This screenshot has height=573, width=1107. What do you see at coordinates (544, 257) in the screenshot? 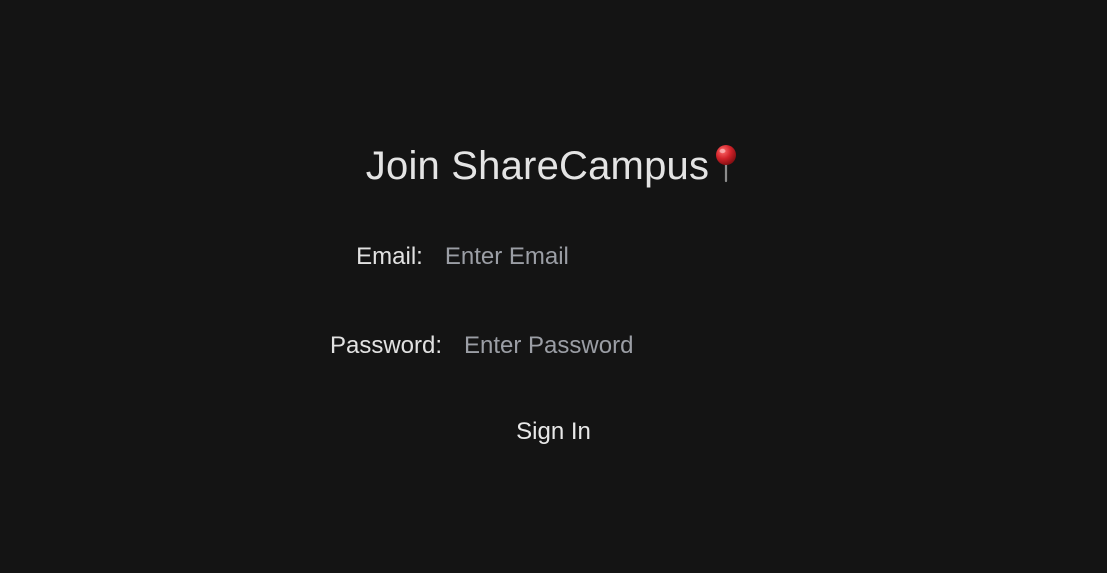
I see `email-field` at bounding box center [544, 257].